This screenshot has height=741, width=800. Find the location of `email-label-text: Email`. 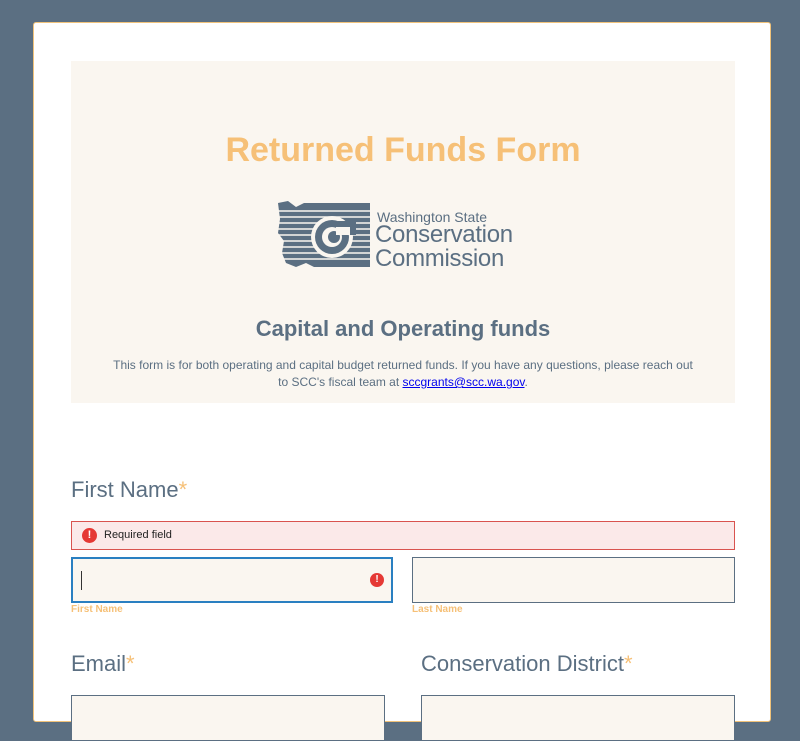

email-label-text: Email is located at coordinates (99, 663).